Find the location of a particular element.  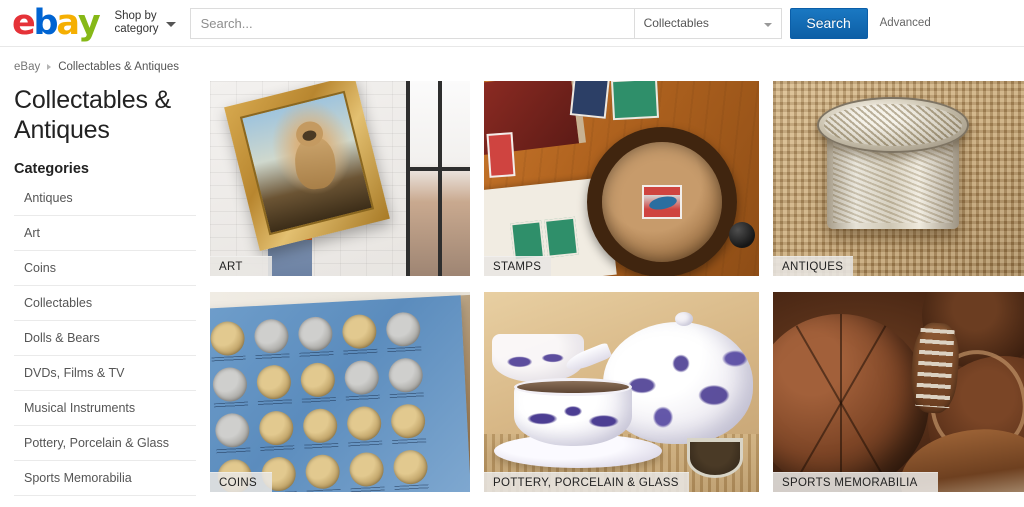

sidebar-item-antiques: Antiques is located at coordinates (105, 200).